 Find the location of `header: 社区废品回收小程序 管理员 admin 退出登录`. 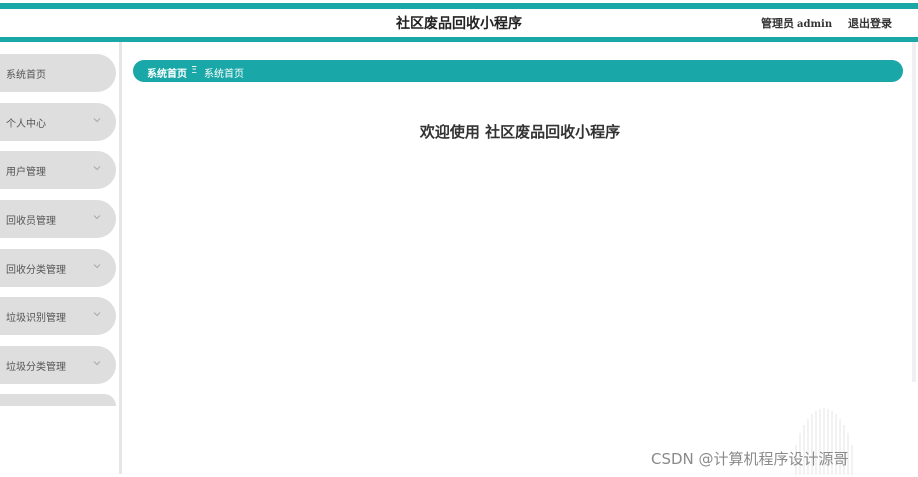

header: 社区废品回收小程序 管理员 admin 退出登录 is located at coordinates (459, 23).